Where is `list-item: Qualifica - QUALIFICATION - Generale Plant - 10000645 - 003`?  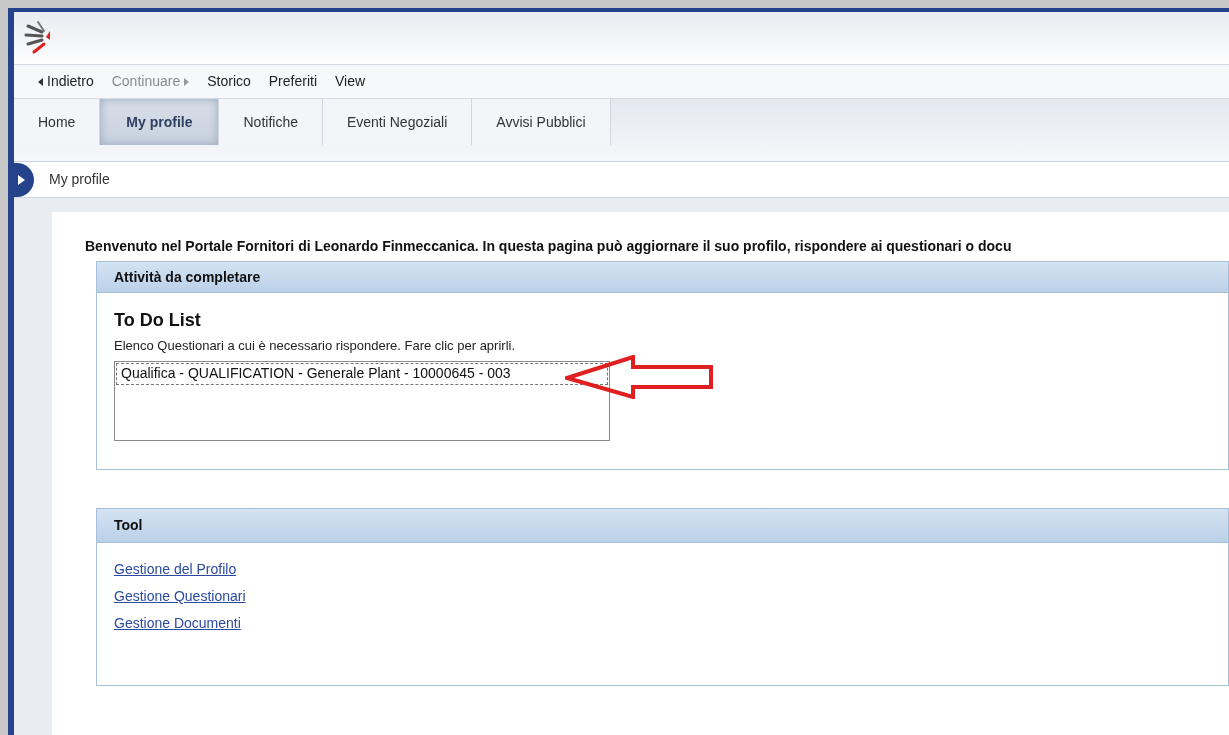
list-item: Qualifica - QUALIFICATION - Generale Plant - 10000645 - 003 is located at coordinates (362, 373).